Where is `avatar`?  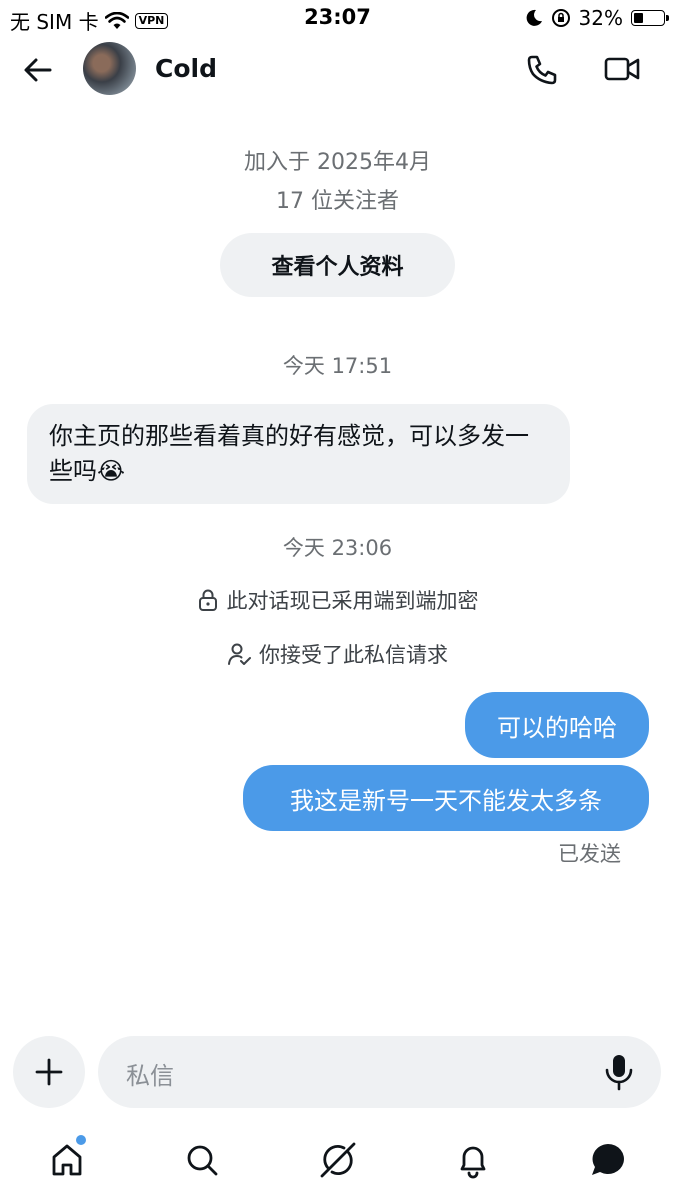
avatar is located at coordinates (109, 68).